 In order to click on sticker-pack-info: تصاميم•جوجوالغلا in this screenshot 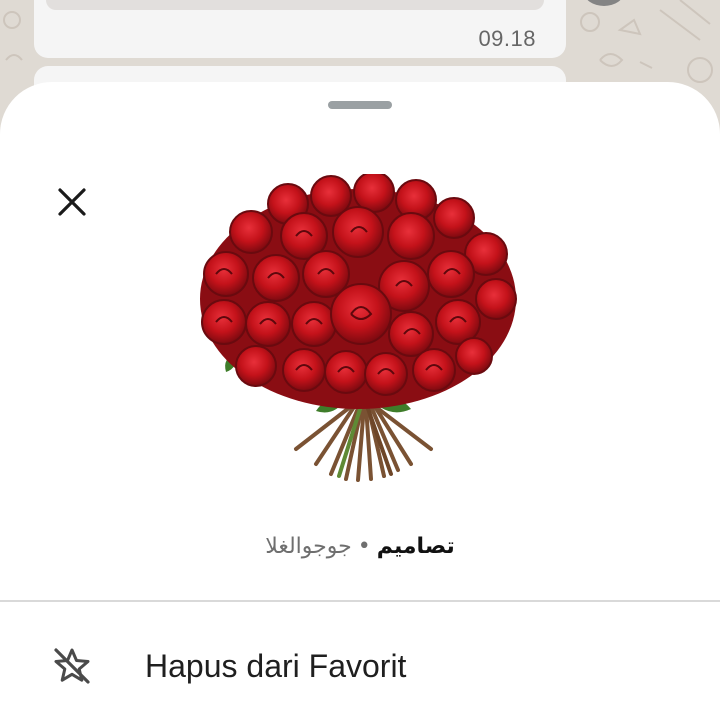, I will do `click(360, 546)`.